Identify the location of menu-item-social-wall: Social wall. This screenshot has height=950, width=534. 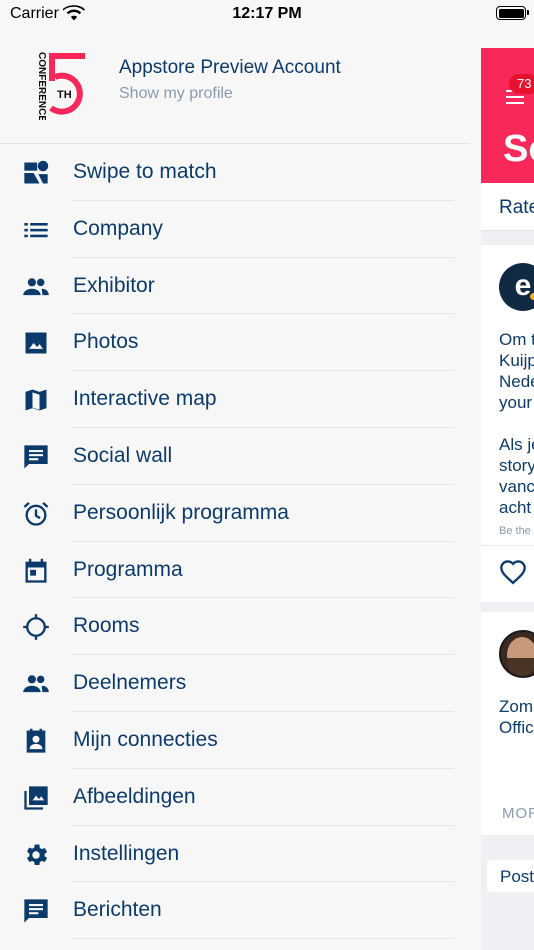
(235, 456).